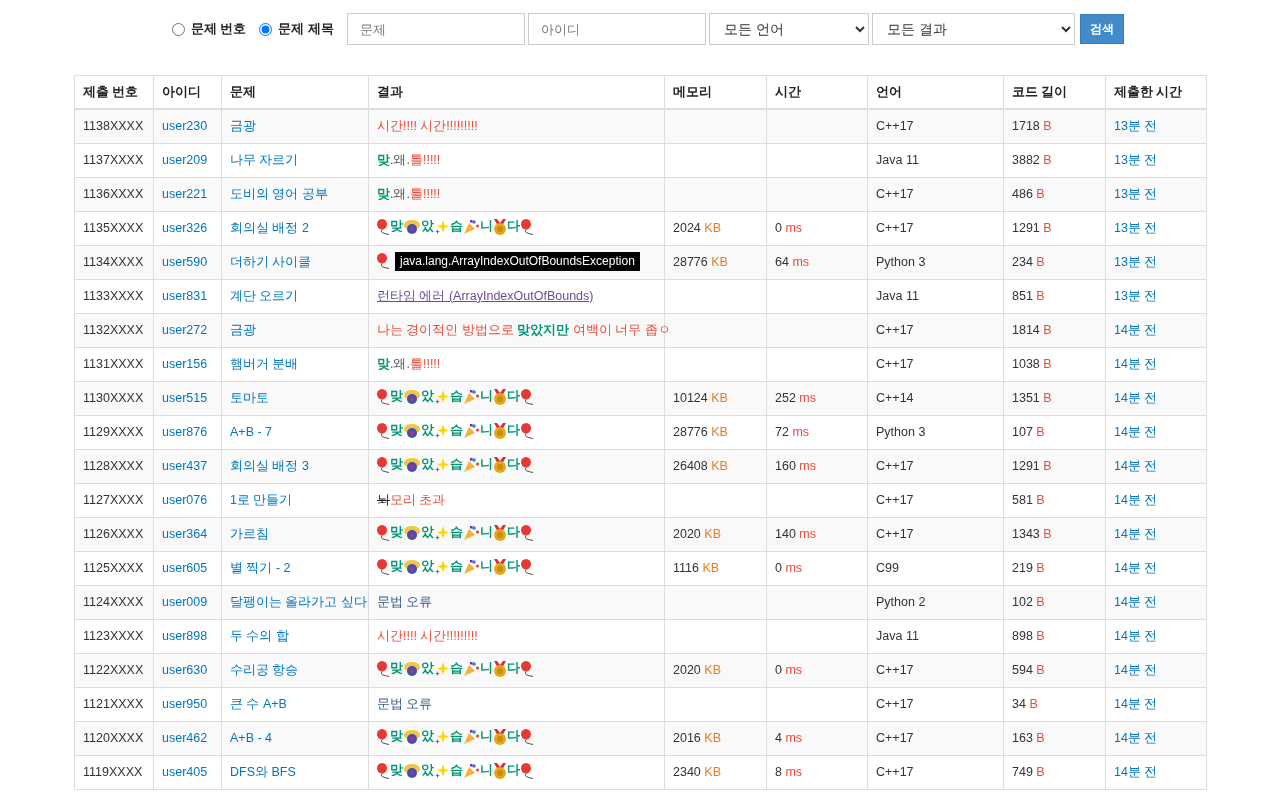 The width and height of the screenshot is (1280, 800). Describe the element at coordinates (251, 432) in the screenshot. I see `problem-link: A+B - 7` at that location.